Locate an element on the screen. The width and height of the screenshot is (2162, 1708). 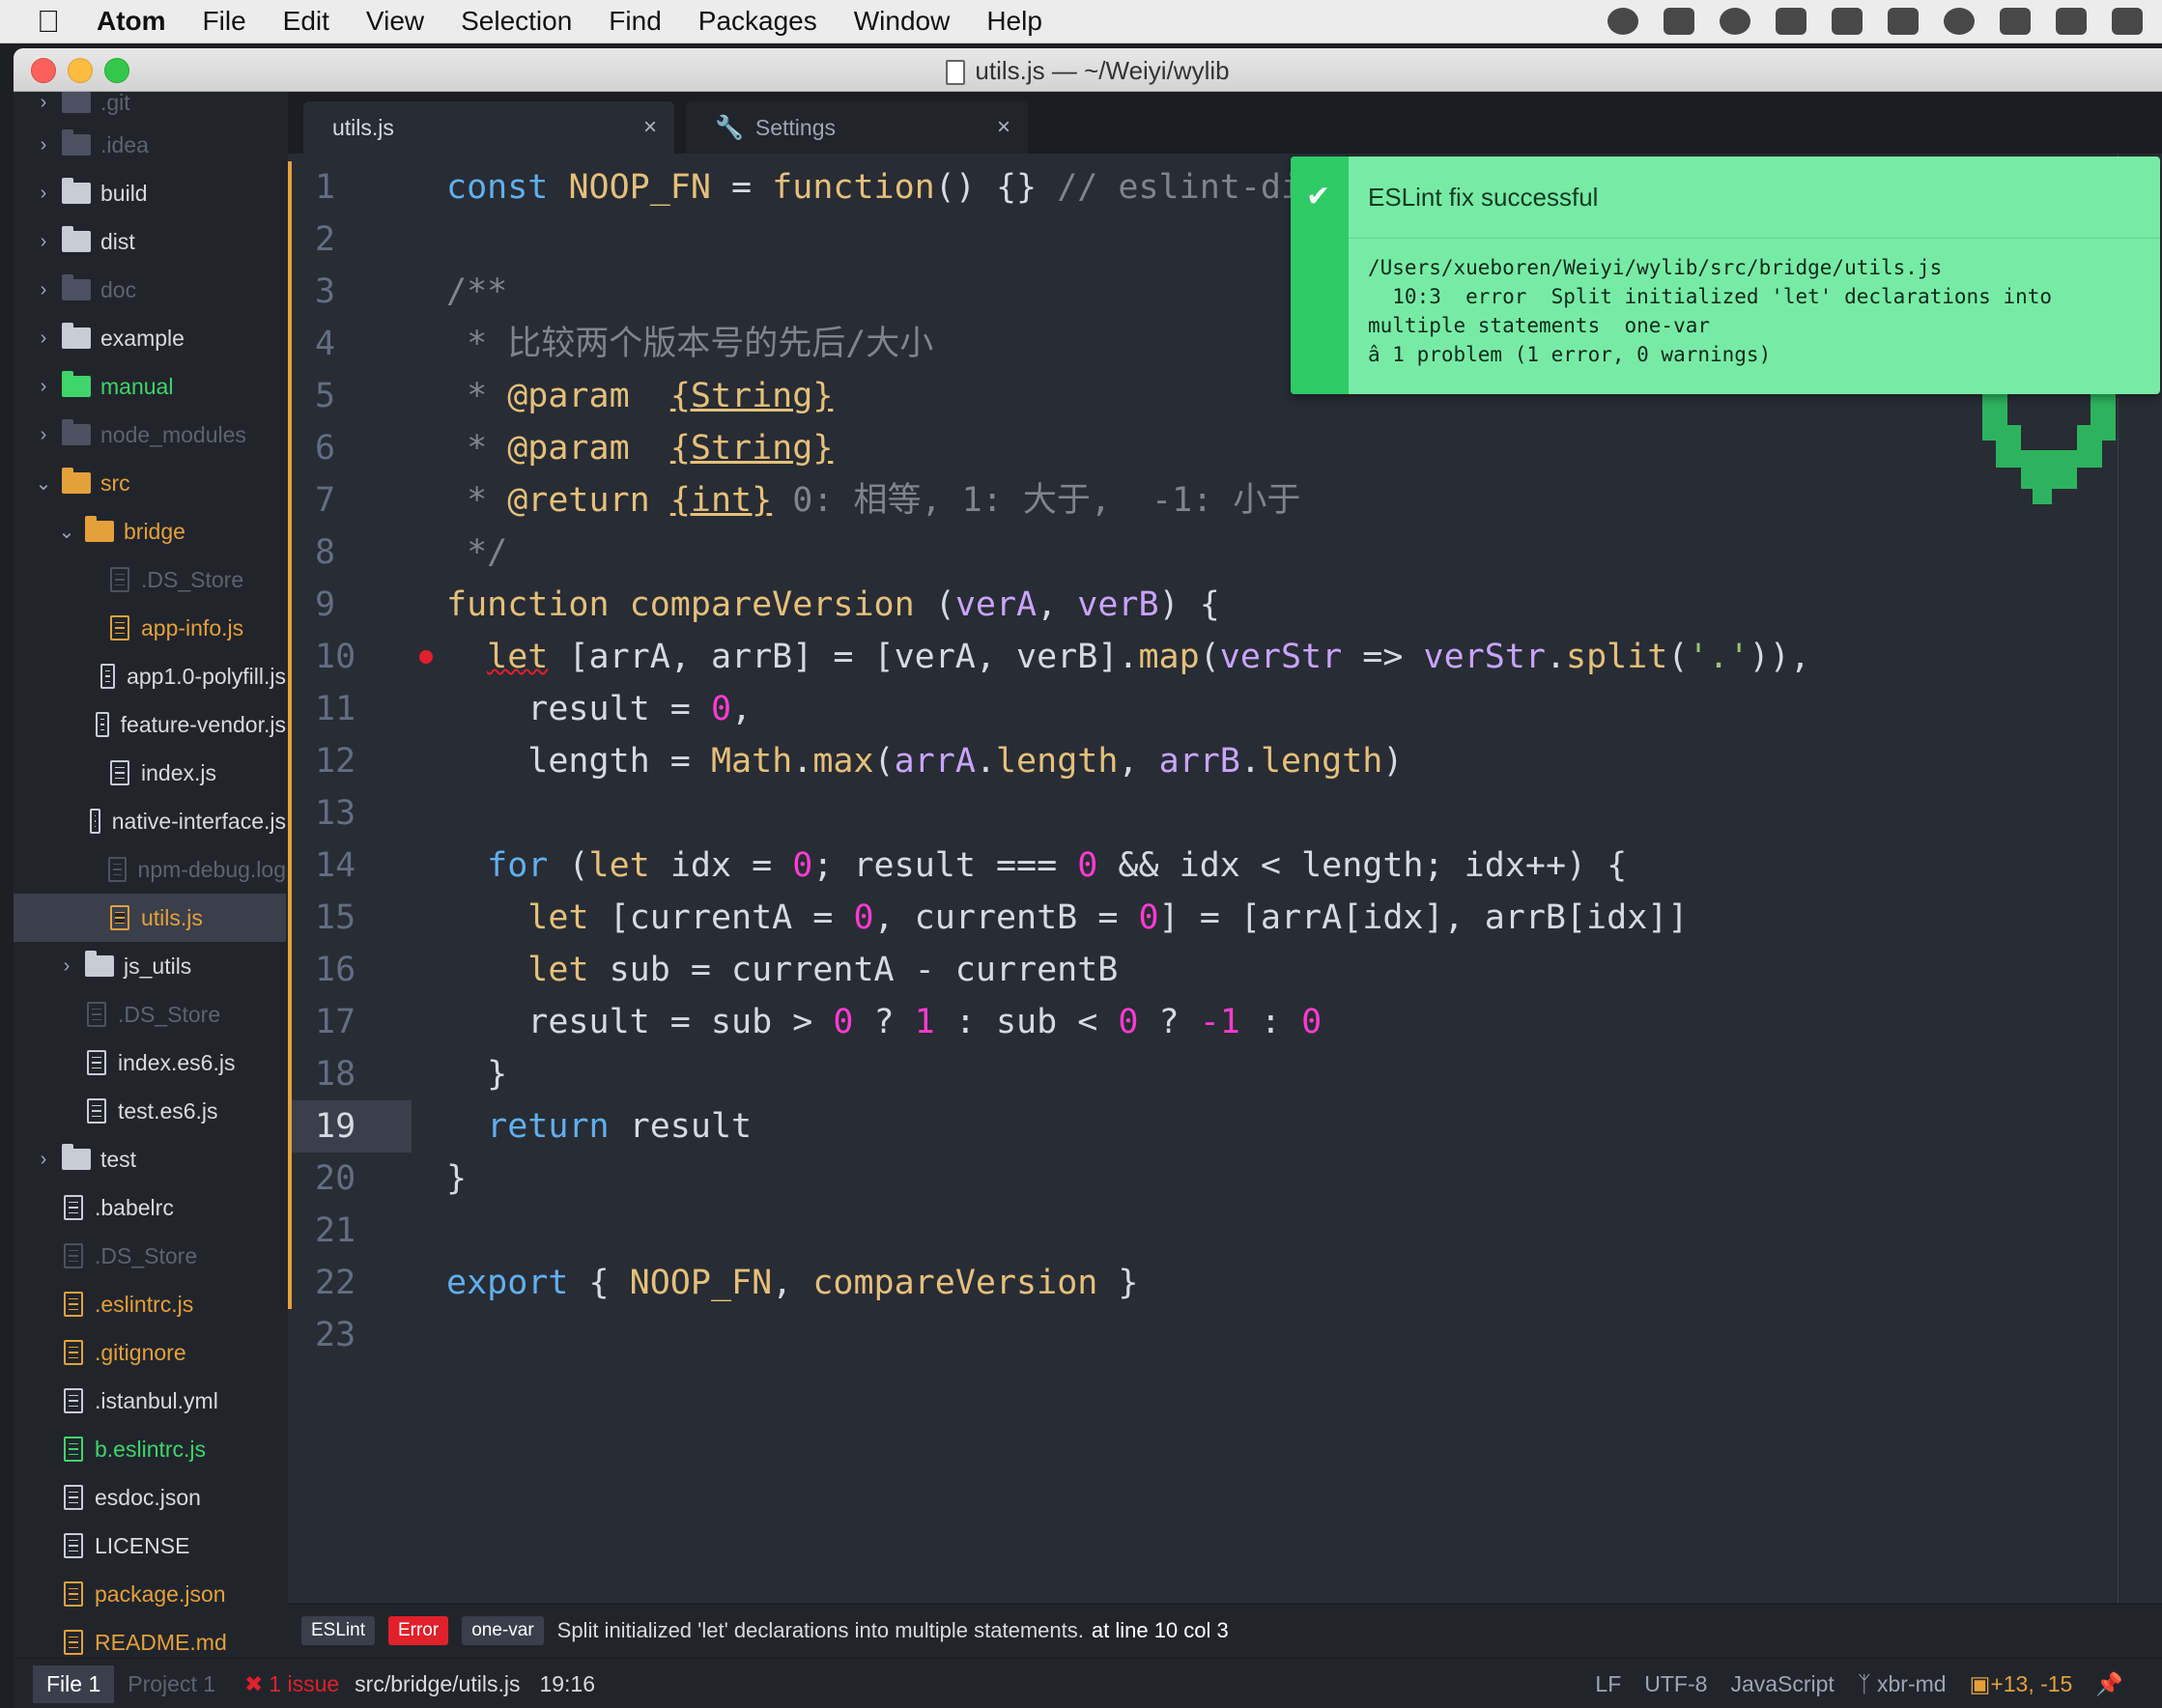
line-number: 13 is located at coordinates (350, 814).